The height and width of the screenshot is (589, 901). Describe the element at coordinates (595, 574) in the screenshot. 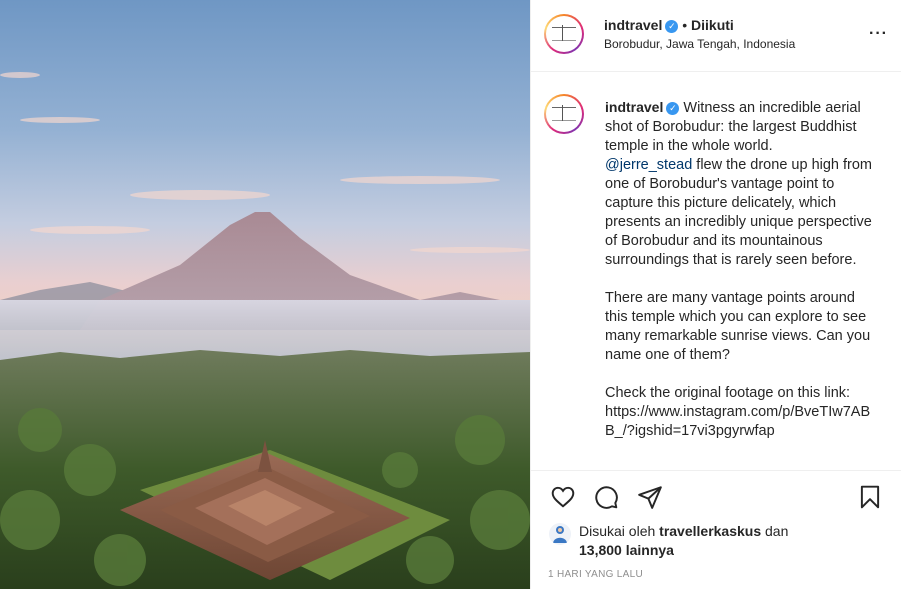

I see `post-timestamp: 1 HARI YANG LALU` at that location.